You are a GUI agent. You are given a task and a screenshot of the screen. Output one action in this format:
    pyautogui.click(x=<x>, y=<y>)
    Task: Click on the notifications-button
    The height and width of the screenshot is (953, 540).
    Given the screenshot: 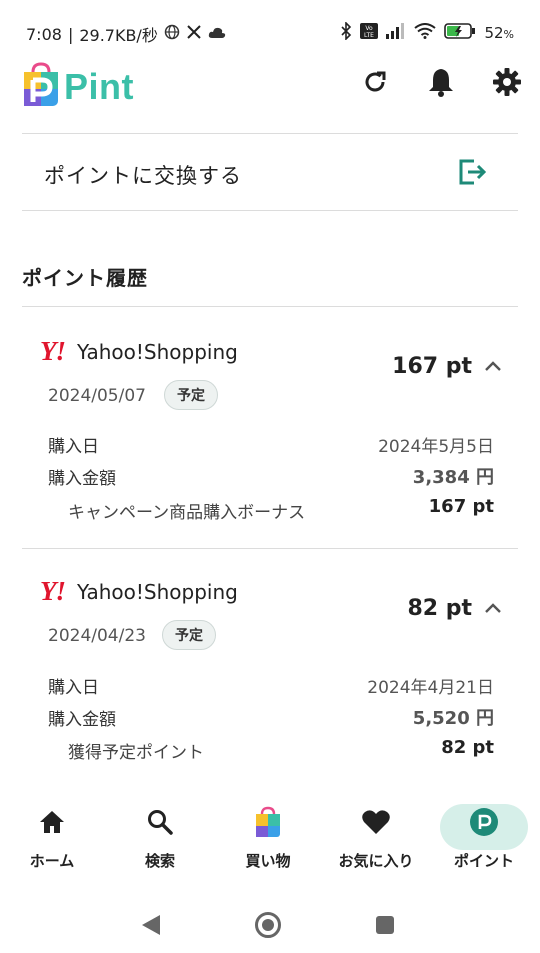 What is the action you would take?
    pyautogui.click(x=441, y=84)
    